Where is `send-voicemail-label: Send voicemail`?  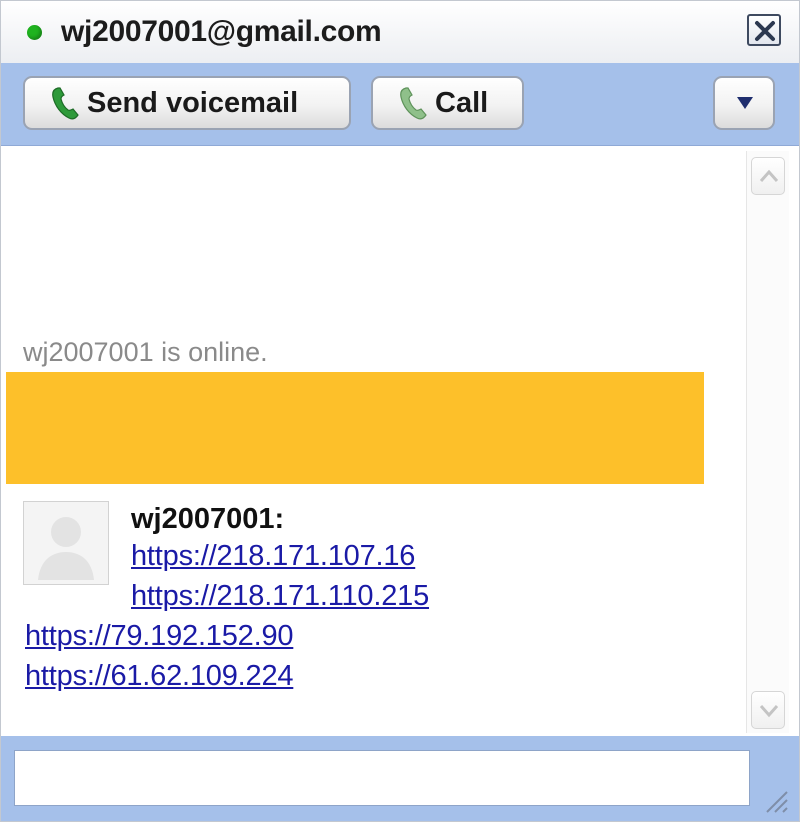 send-voicemail-label: Send voicemail is located at coordinates (193, 102).